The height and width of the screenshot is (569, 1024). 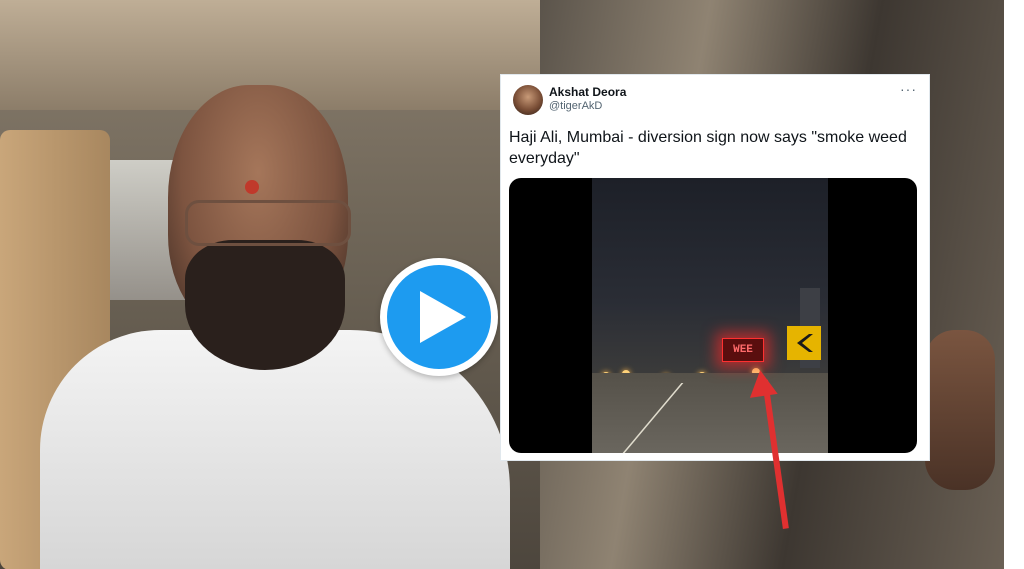 What do you see at coordinates (653, 418) in the screenshot?
I see `lane-marking` at bounding box center [653, 418].